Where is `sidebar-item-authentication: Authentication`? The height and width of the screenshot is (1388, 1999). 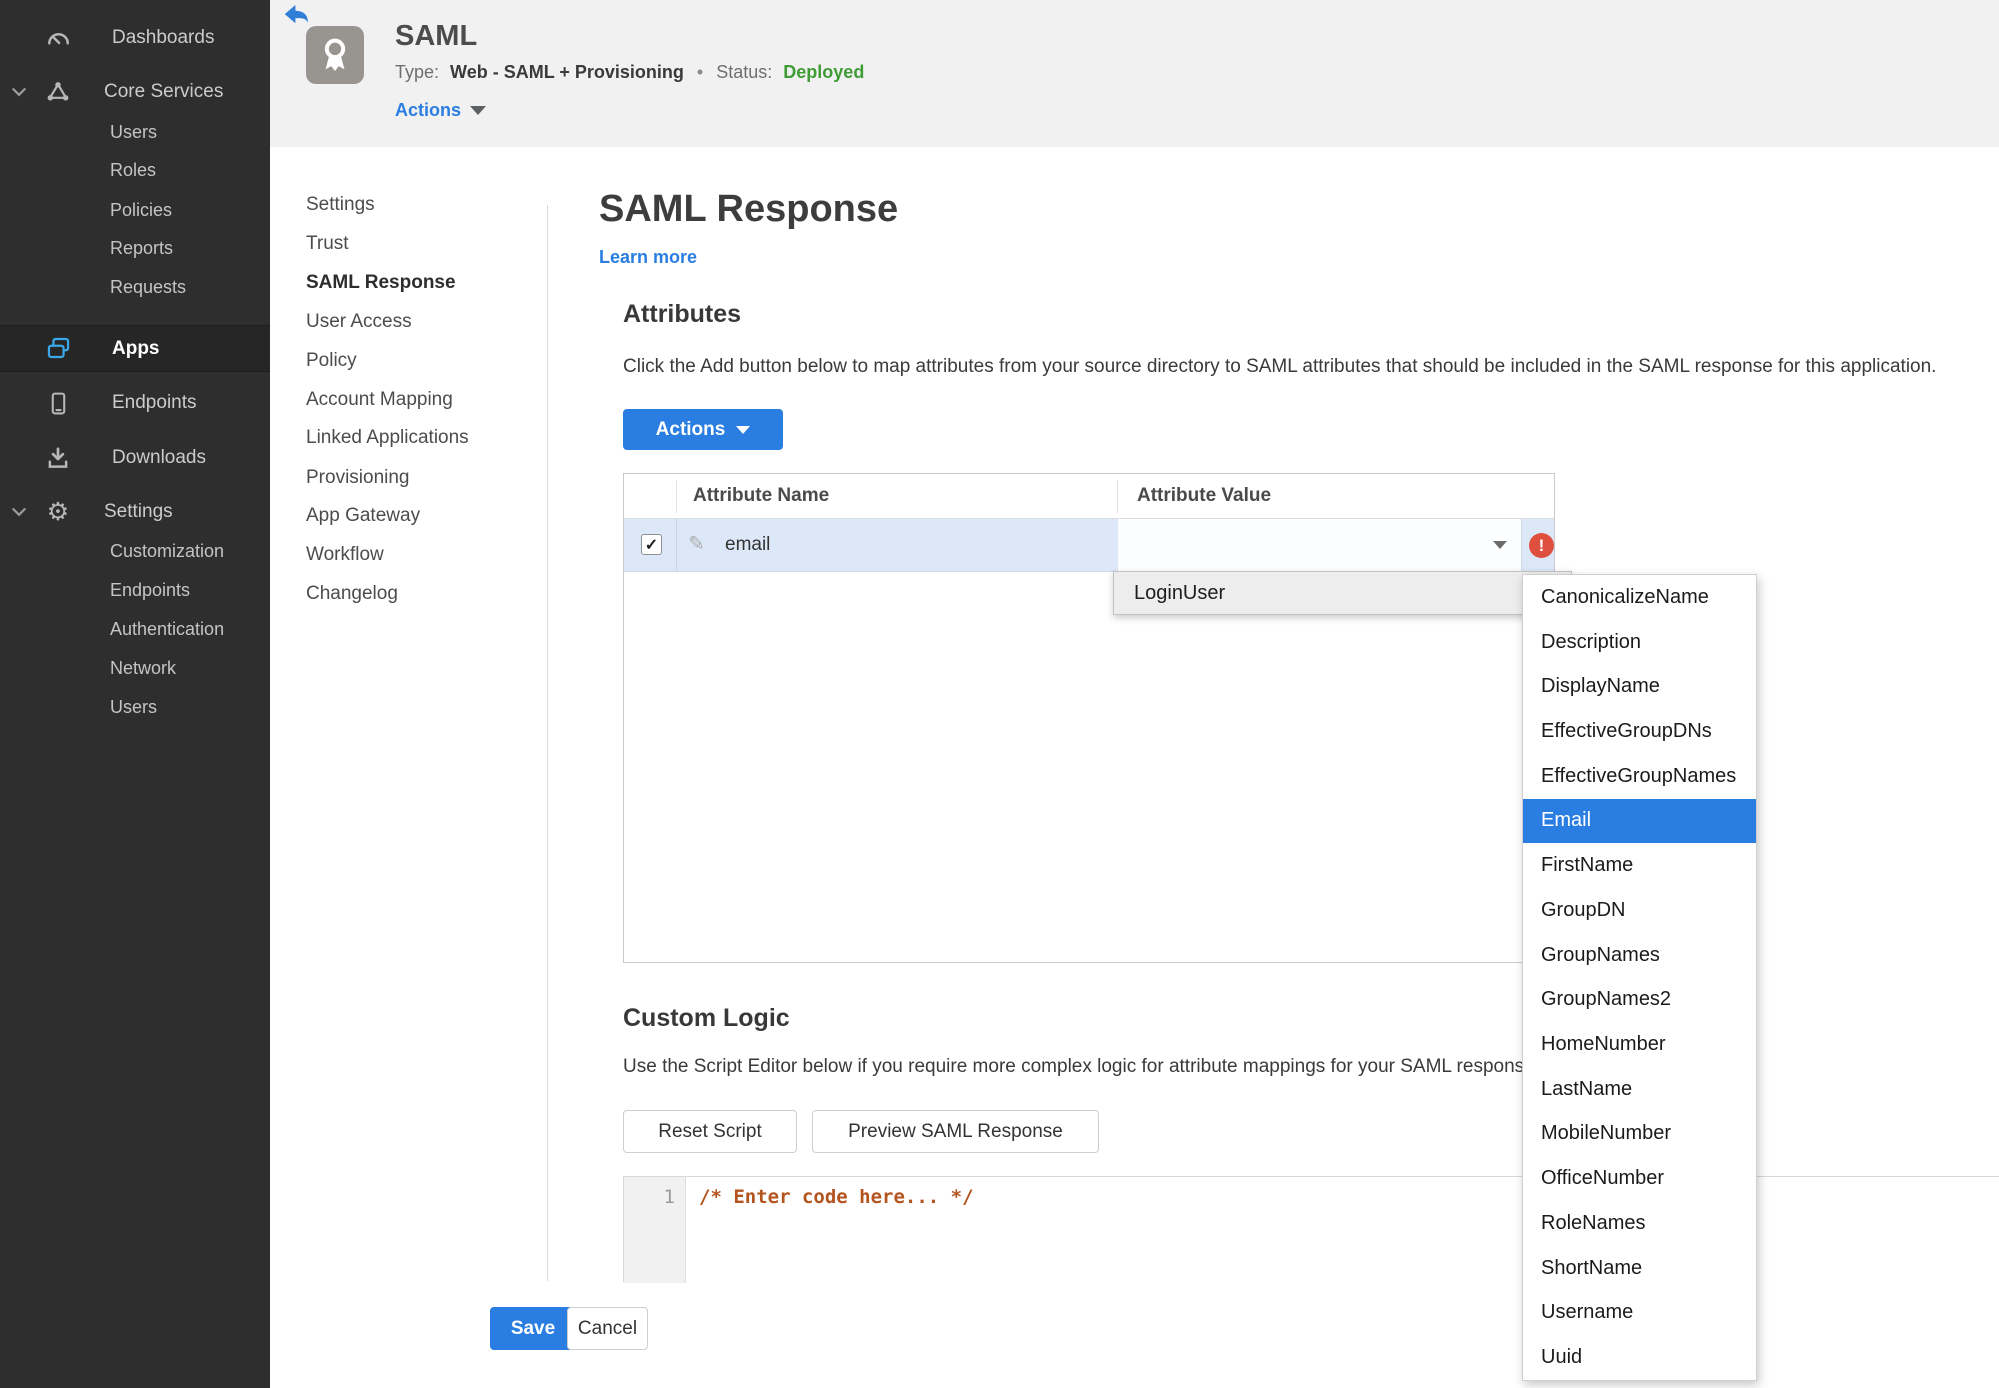
sidebar-item-authentication: Authentication is located at coordinates (167, 629).